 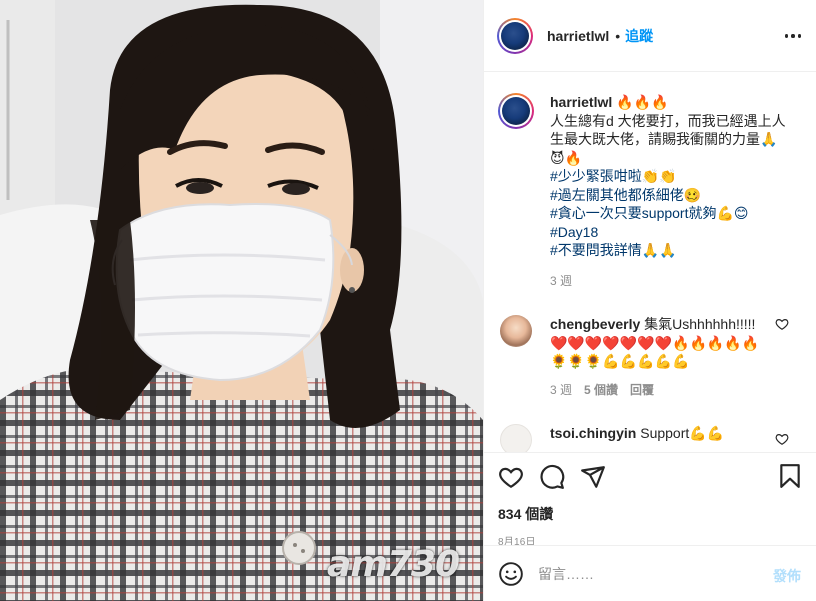 What do you see at coordinates (787, 576) in the screenshot?
I see `post-comment-button: 發佈` at bounding box center [787, 576].